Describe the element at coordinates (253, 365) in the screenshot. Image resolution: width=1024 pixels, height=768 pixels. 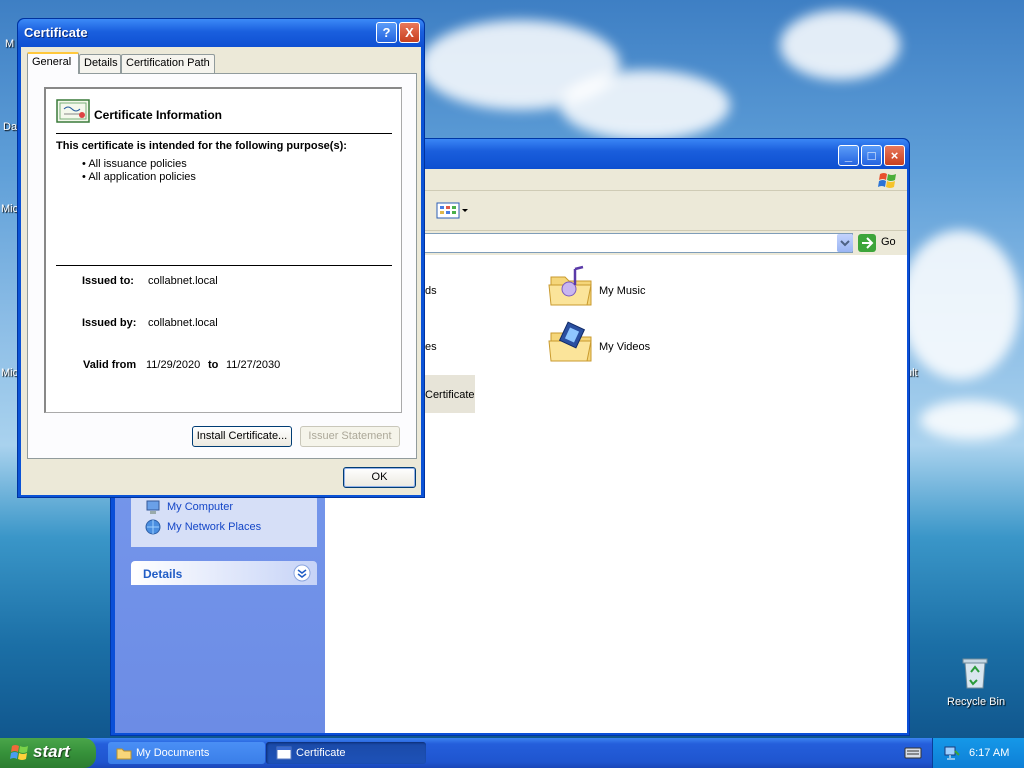
I see `valid-to-value: 11/27/2030` at that location.